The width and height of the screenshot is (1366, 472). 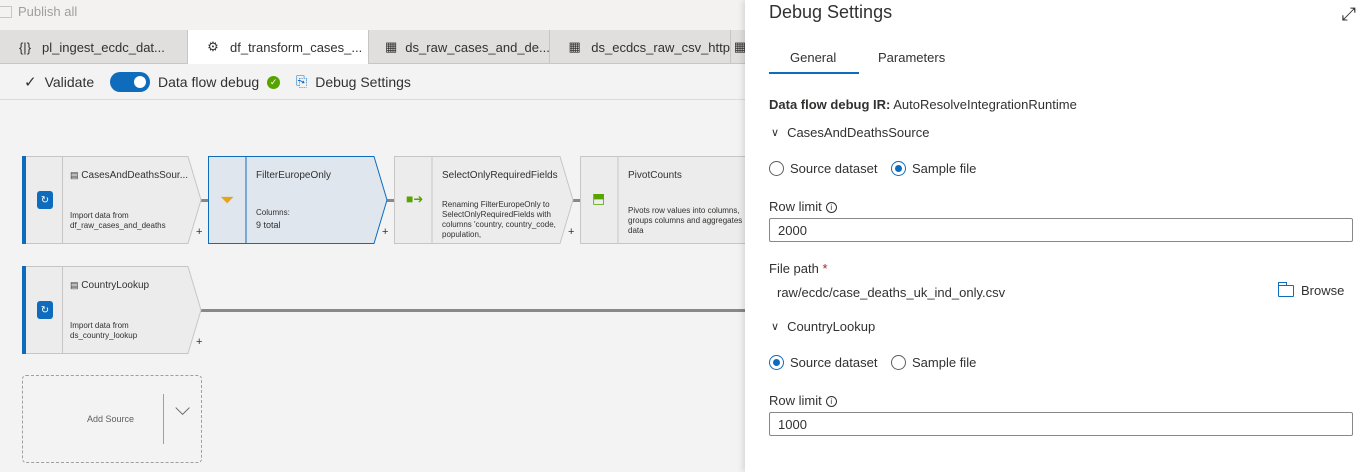 I want to click on file-path-label: File path *, so click(x=798, y=268).